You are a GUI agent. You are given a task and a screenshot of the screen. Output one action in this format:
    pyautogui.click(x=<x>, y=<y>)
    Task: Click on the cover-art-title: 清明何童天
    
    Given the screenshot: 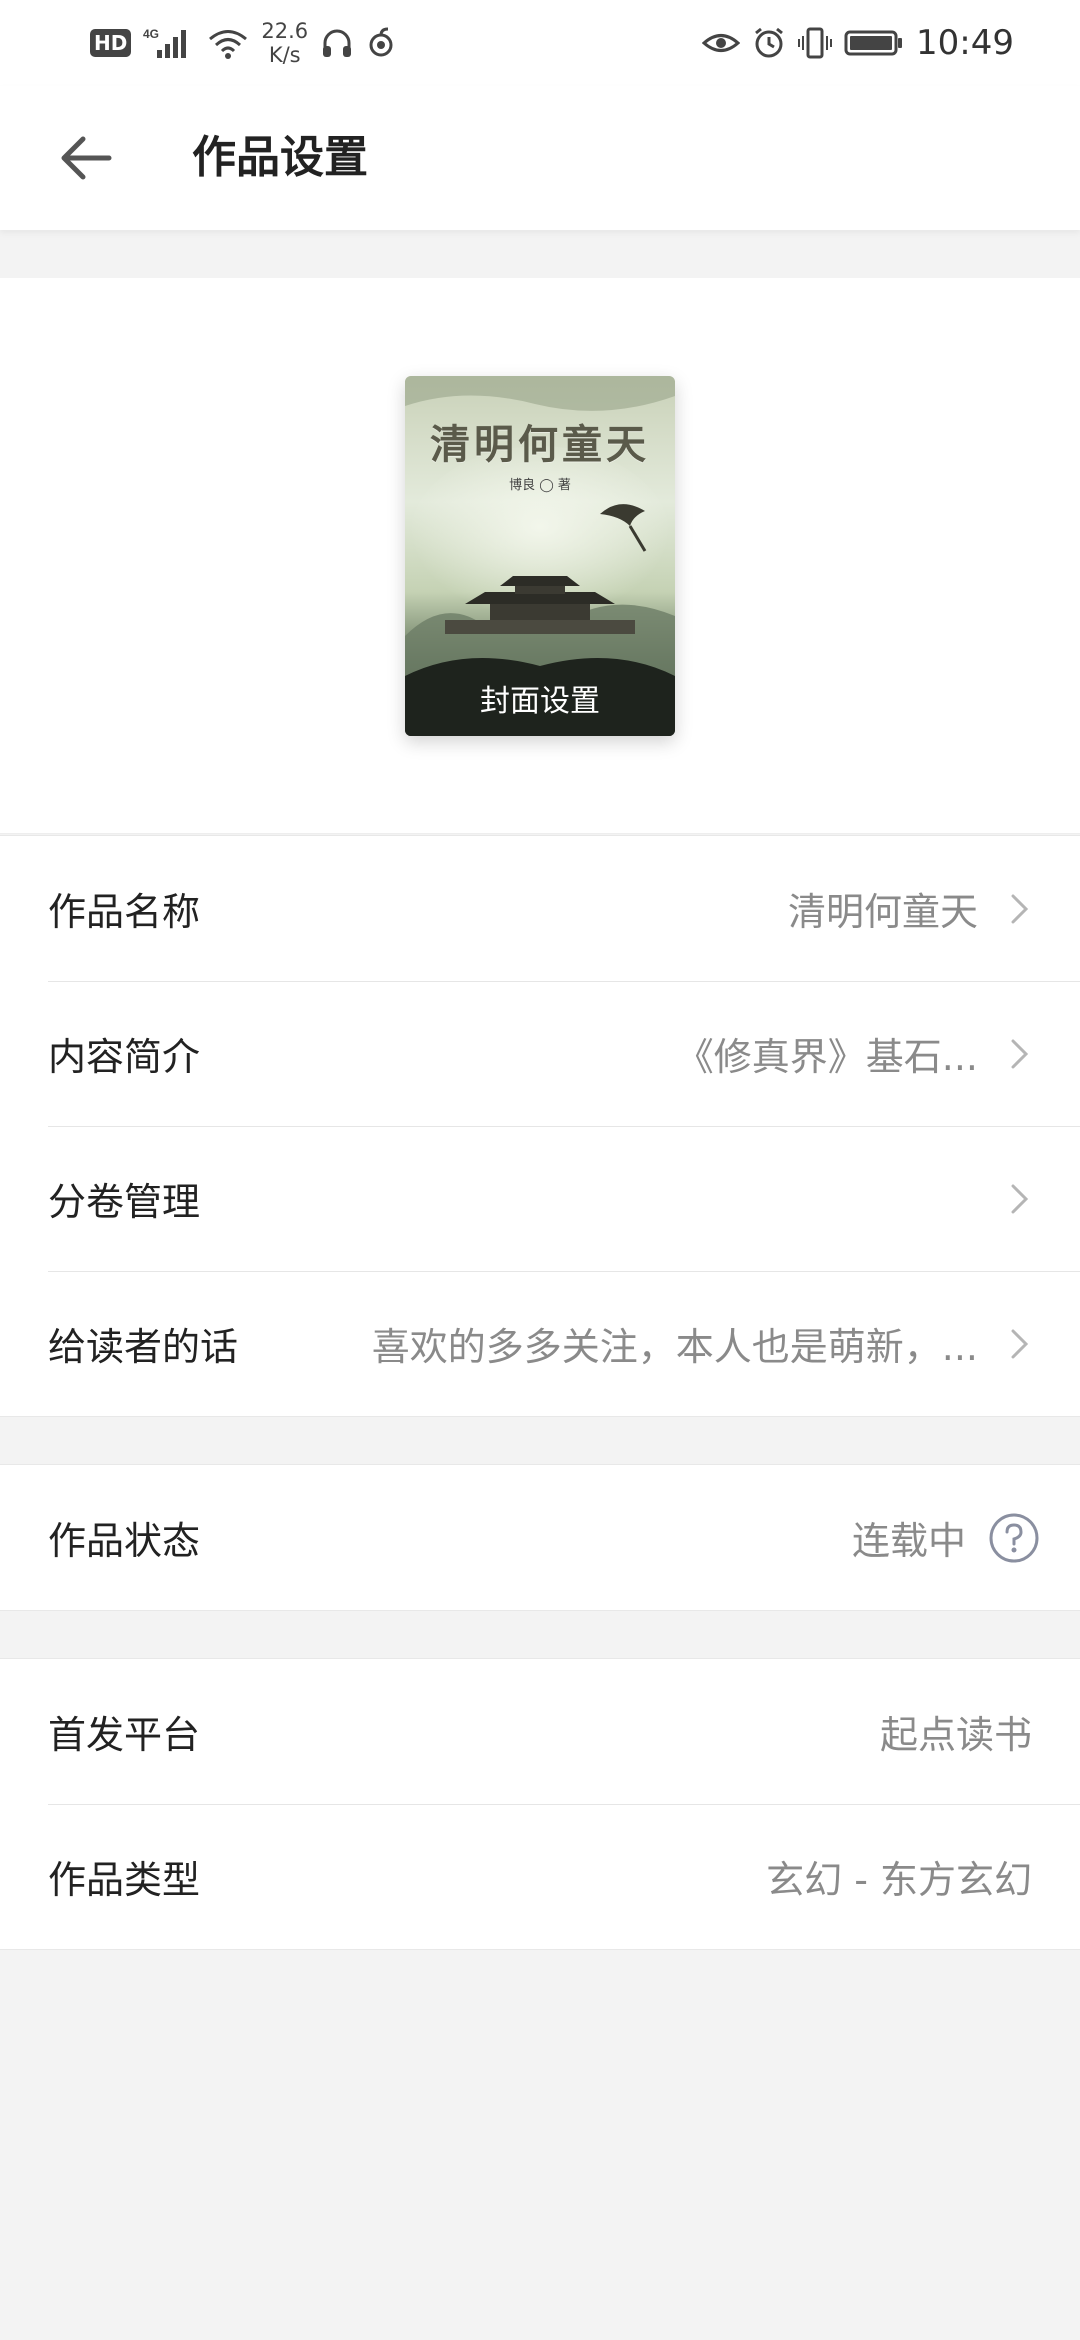 What is the action you would take?
    pyautogui.click(x=540, y=444)
    